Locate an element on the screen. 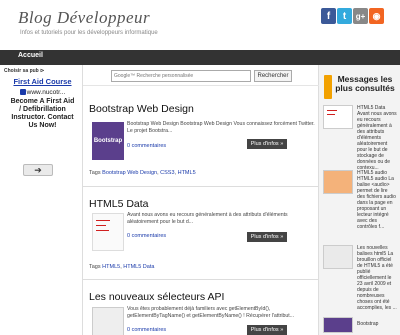 The width and height of the screenshot is (400, 335). search-form: Rechercher is located at coordinates (201, 76).